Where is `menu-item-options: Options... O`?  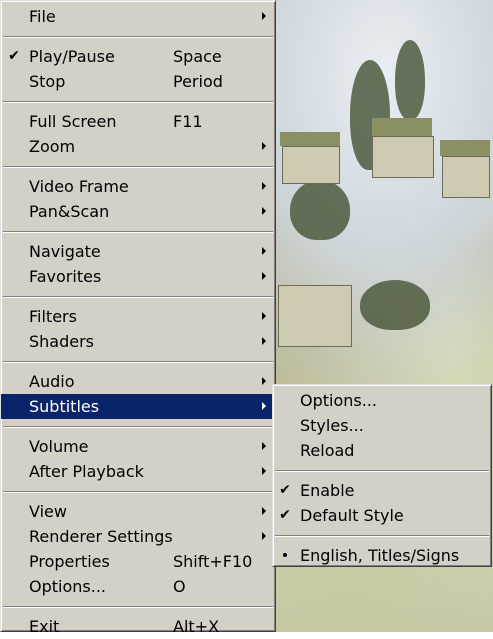
menu-item-options: Options... O is located at coordinates (138, 586).